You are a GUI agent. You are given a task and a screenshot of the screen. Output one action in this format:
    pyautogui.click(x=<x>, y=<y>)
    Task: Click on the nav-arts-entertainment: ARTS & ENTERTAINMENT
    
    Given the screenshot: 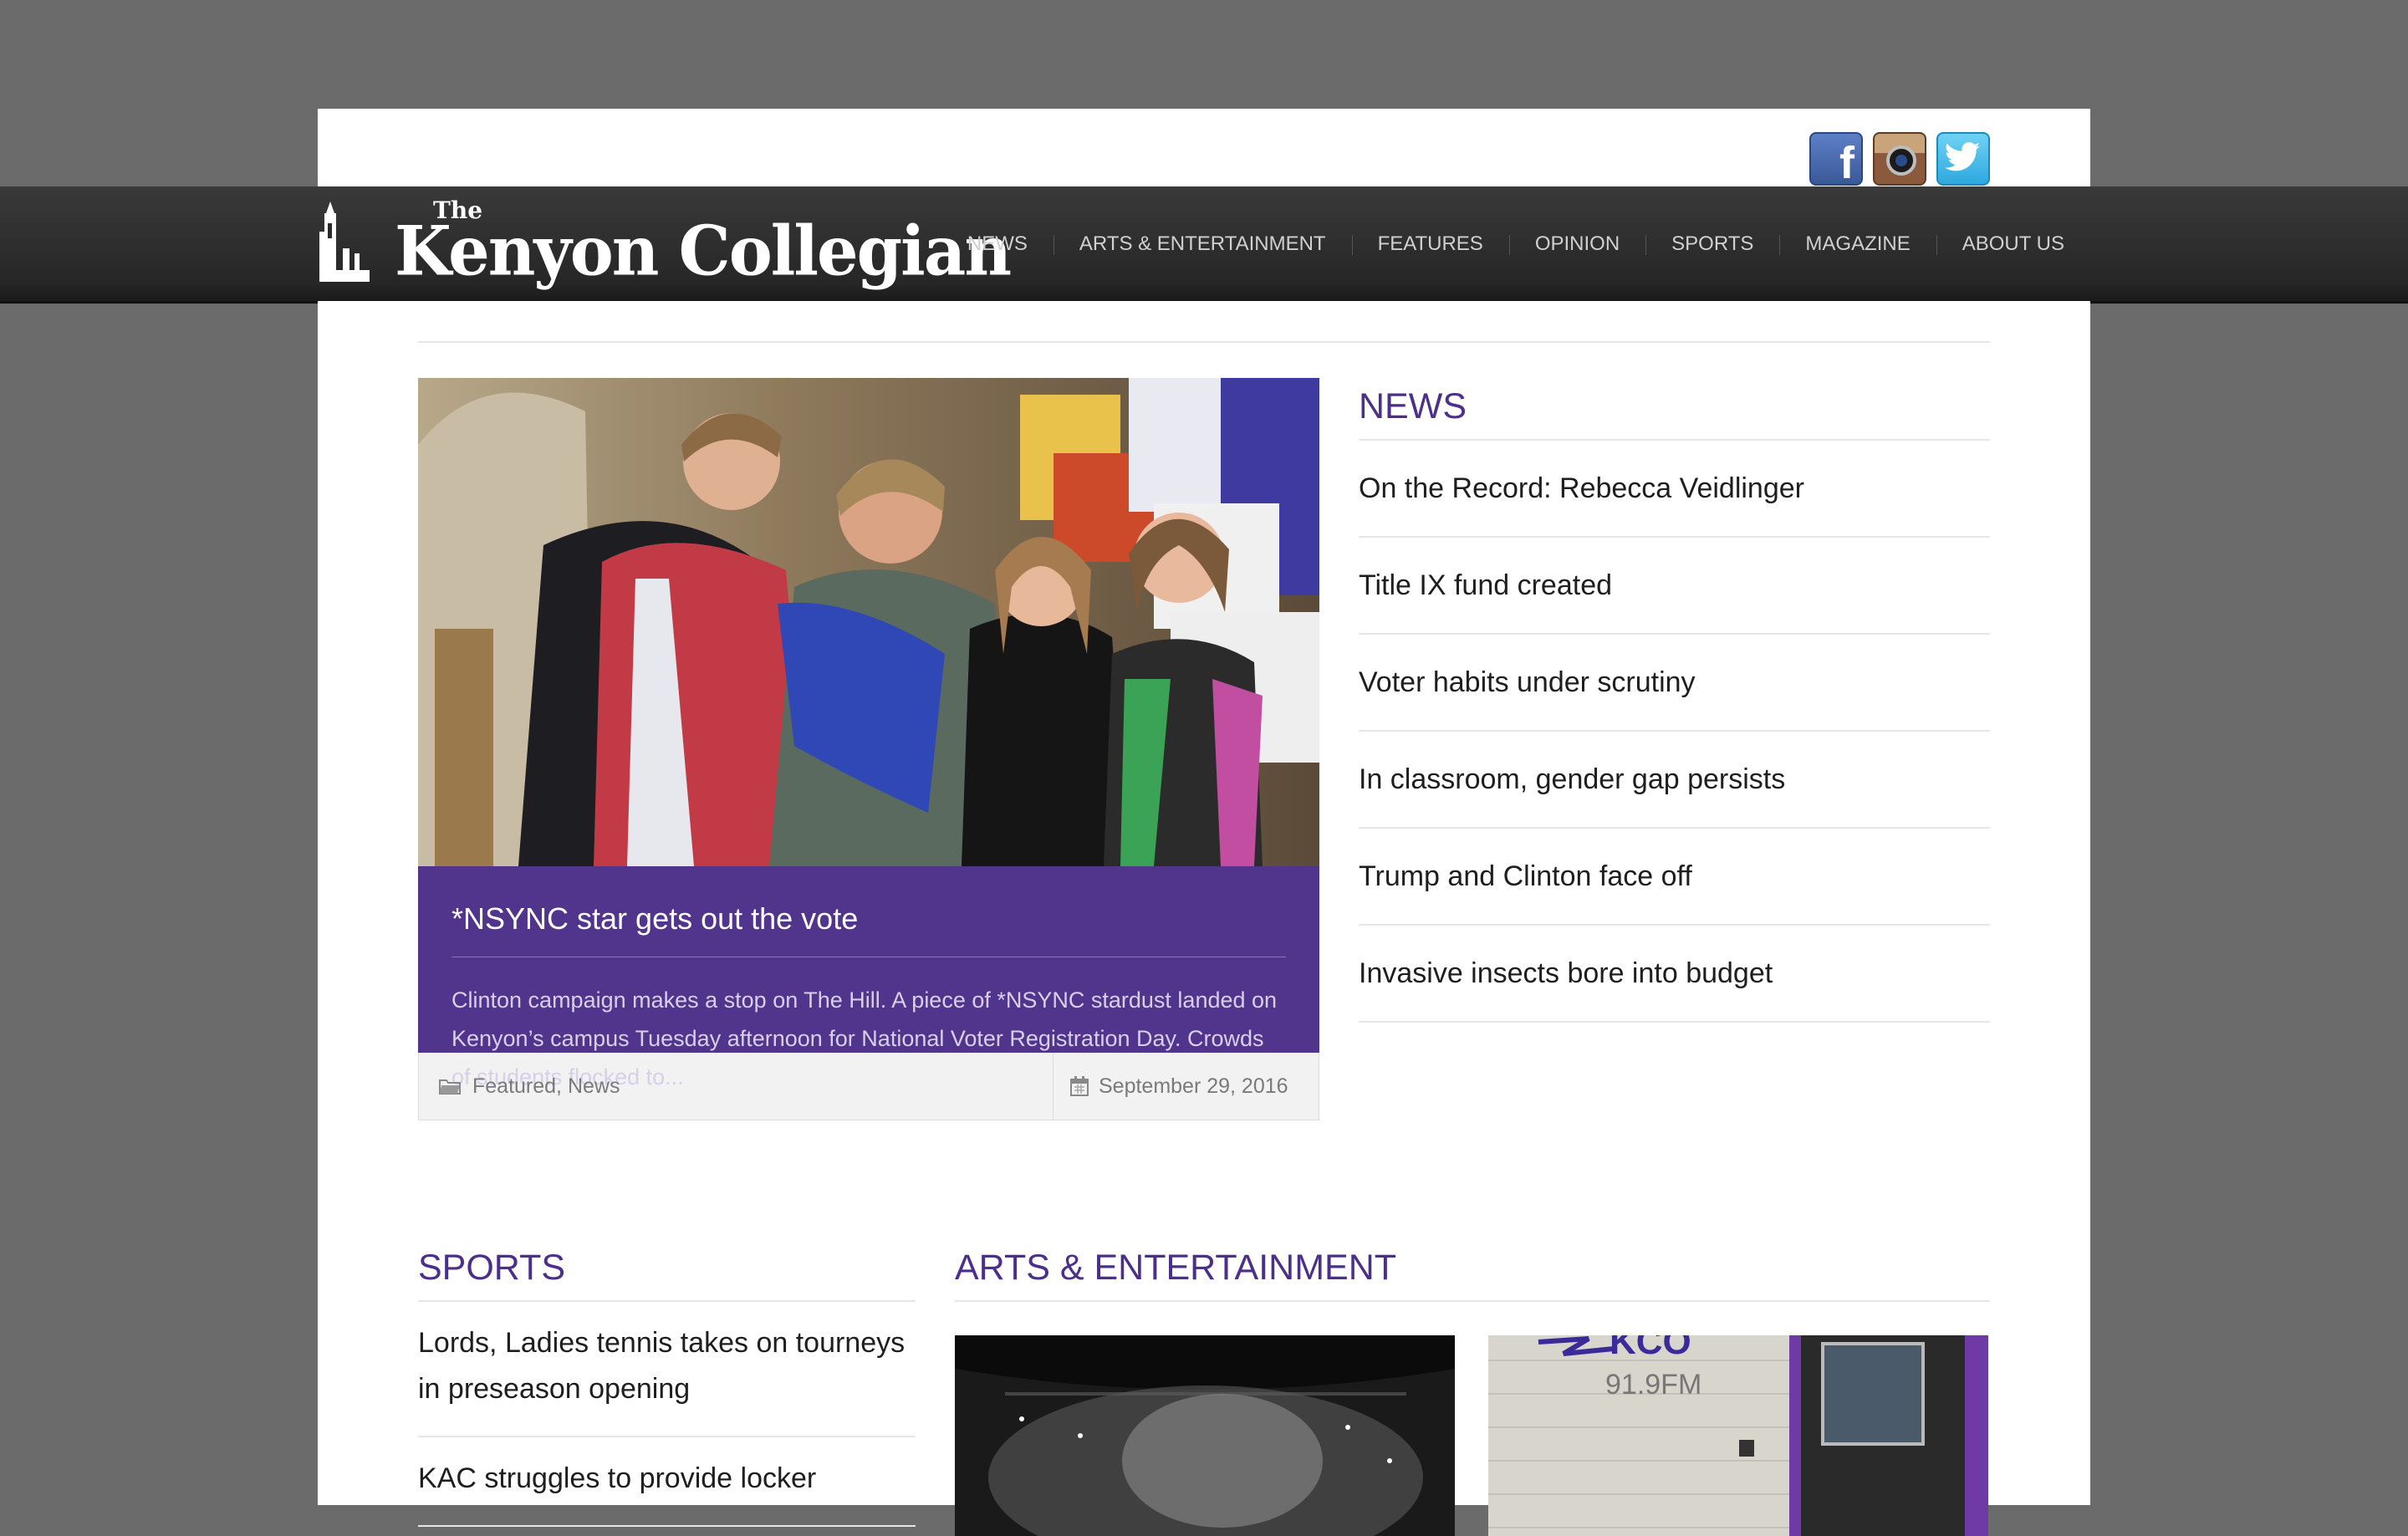 What is the action you would take?
    pyautogui.click(x=1203, y=244)
    